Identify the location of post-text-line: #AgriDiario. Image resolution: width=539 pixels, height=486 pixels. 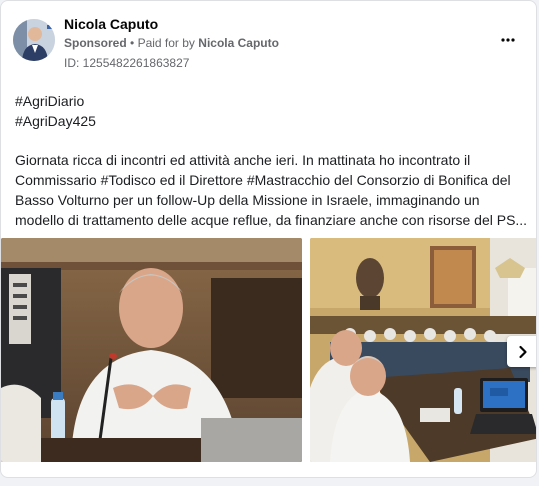
(270, 101).